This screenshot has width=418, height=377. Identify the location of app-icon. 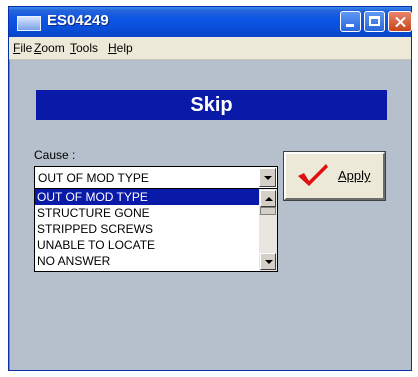
(29, 23).